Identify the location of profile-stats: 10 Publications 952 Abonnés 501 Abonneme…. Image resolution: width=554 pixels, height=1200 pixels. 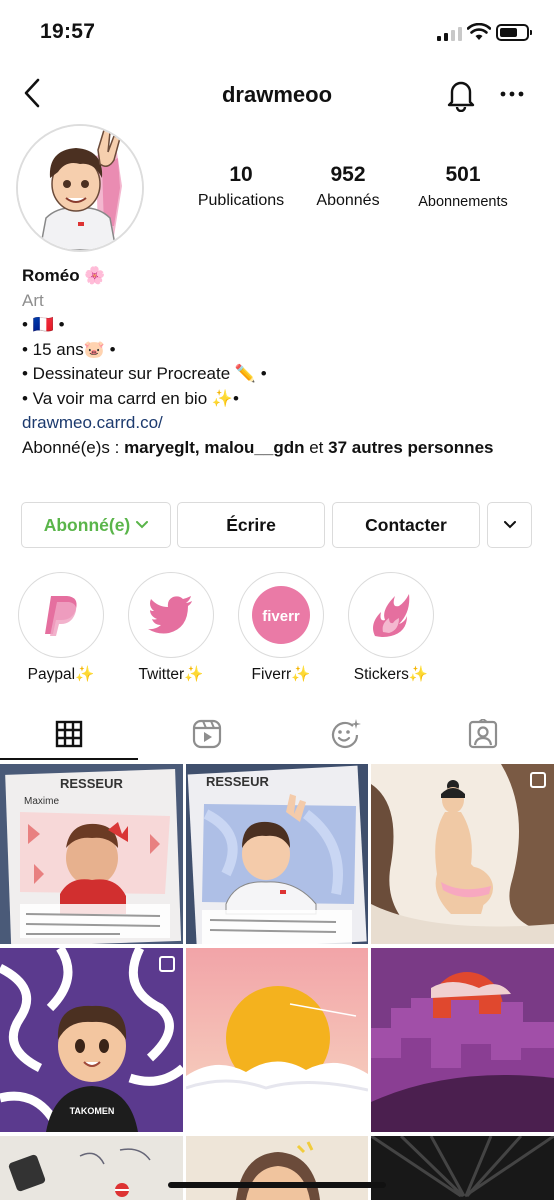
(356, 186).